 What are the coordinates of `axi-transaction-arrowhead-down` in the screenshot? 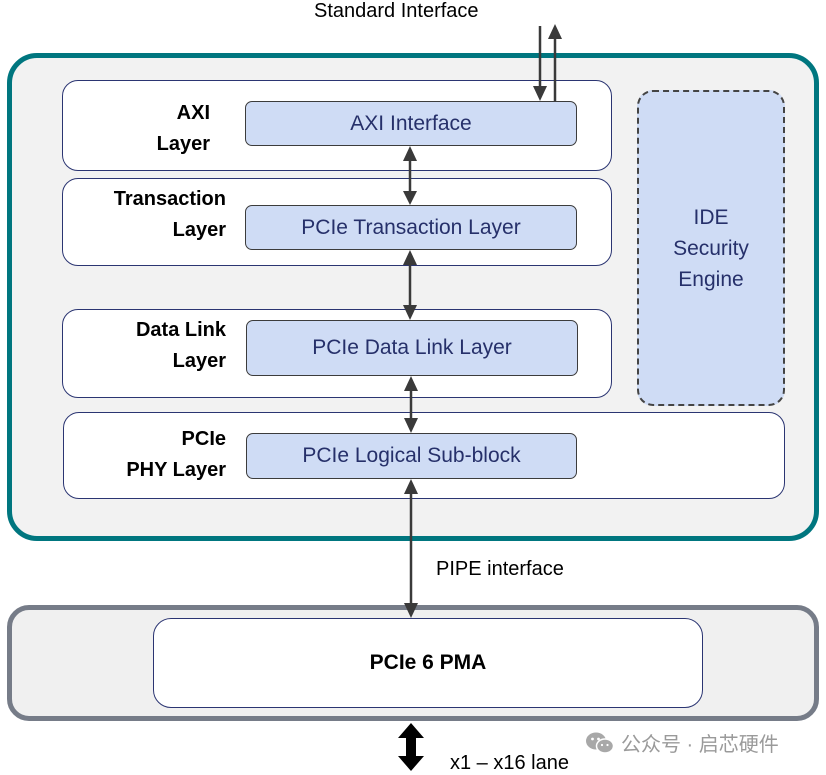 It's located at (410, 198).